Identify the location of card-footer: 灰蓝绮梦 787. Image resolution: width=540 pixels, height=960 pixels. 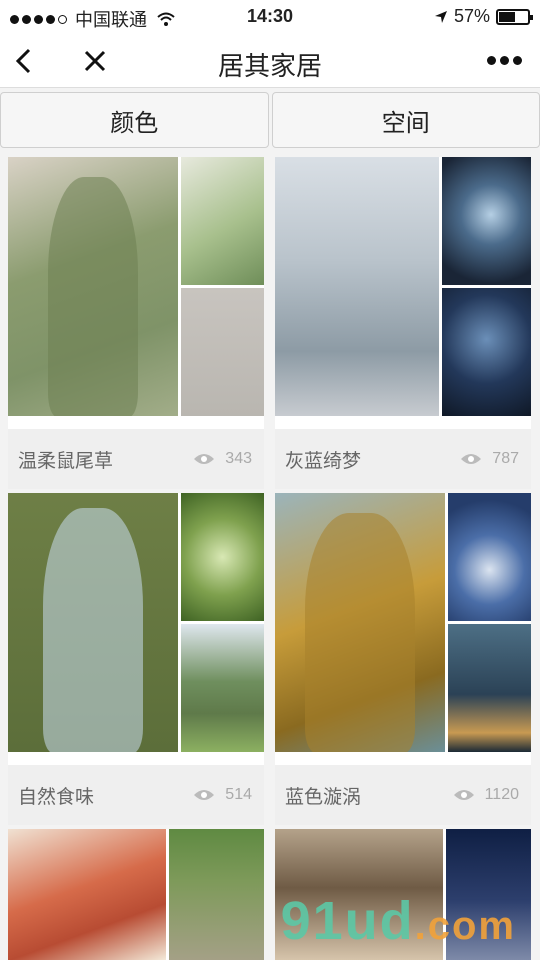
(403, 459).